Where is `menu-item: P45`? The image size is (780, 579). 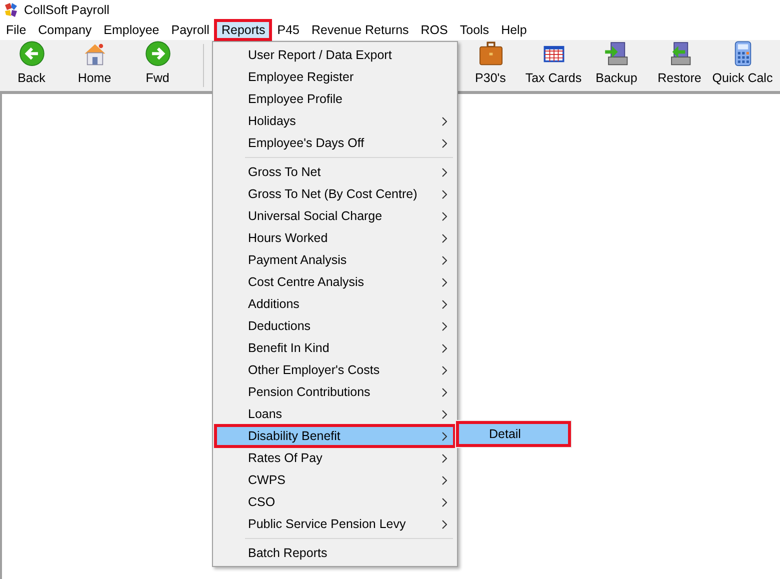
menu-item: P45 is located at coordinates (288, 30).